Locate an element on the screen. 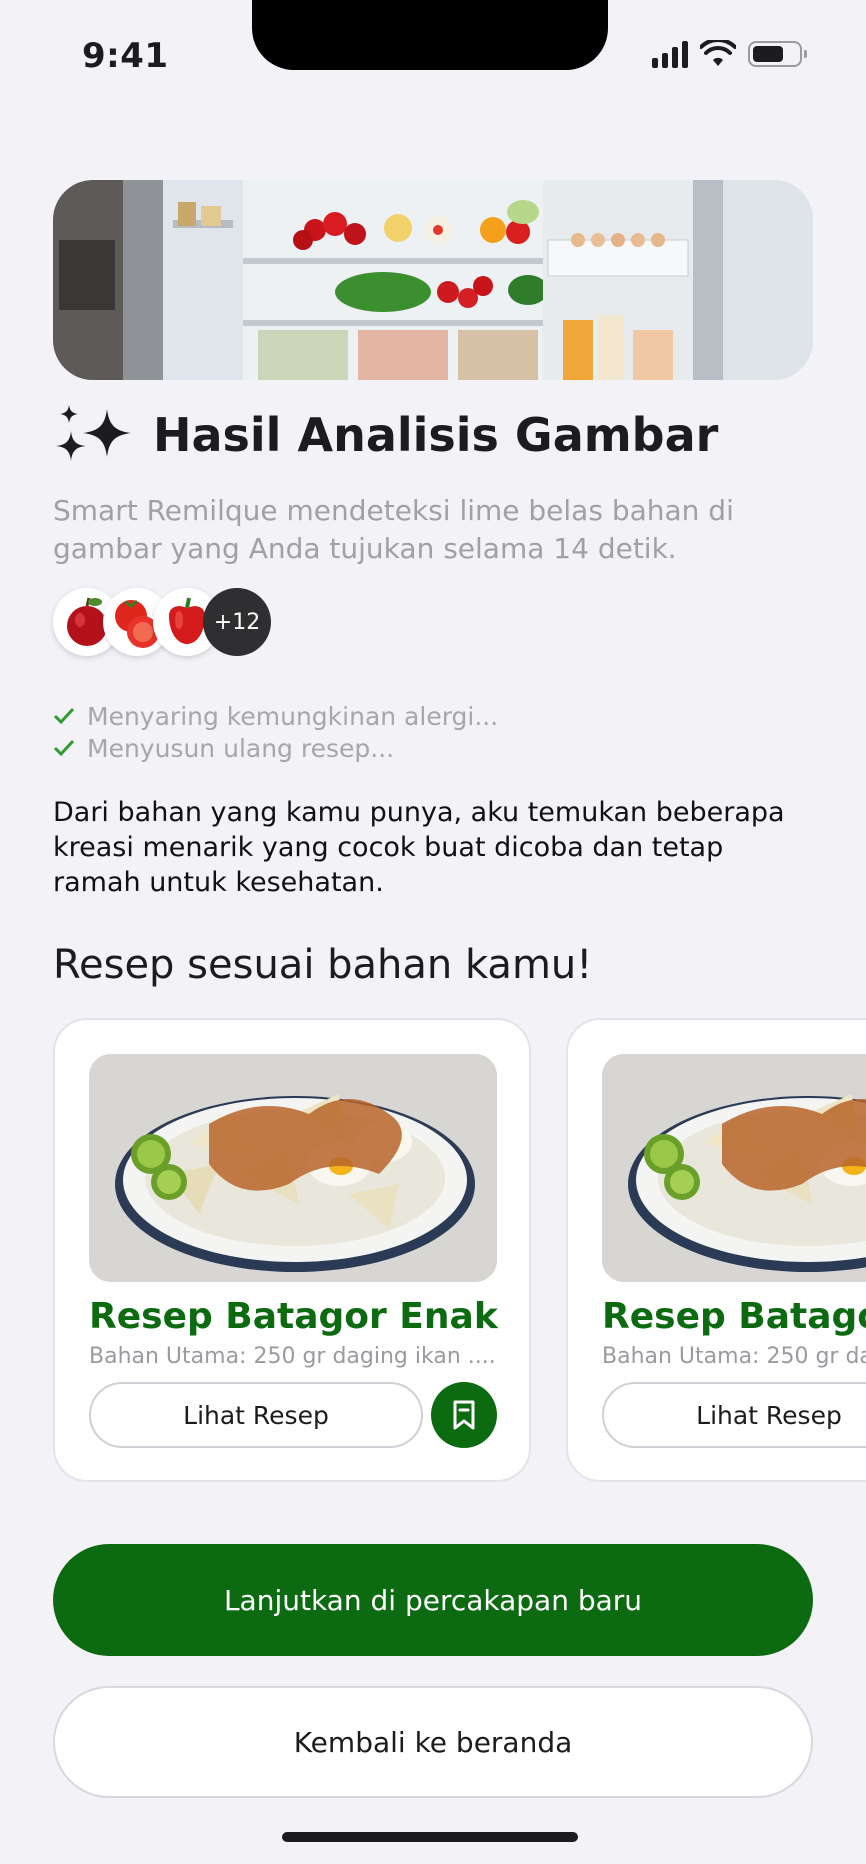 This screenshot has height=1864, width=866. status-icons is located at coordinates (729, 54).